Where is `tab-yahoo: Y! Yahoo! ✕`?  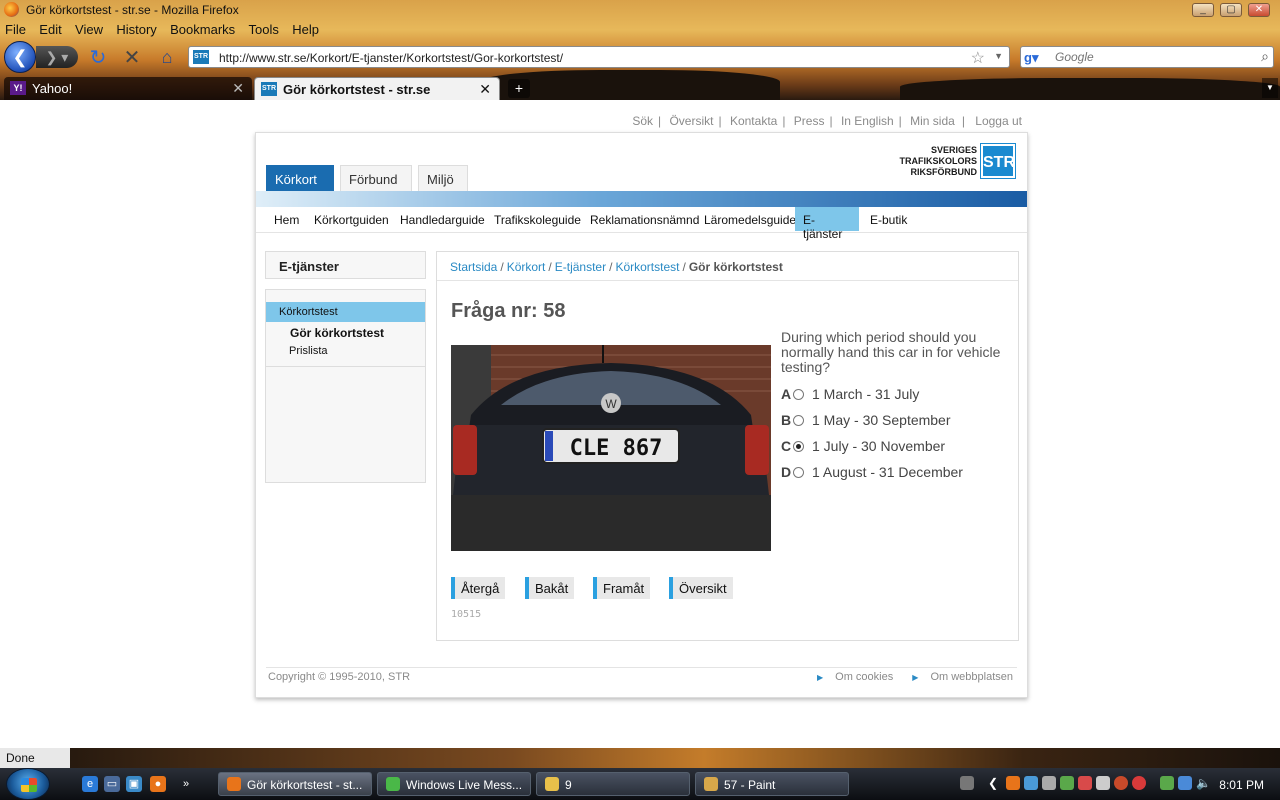
tab-yahoo: Y! Yahoo! ✕ is located at coordinates (128, 88).